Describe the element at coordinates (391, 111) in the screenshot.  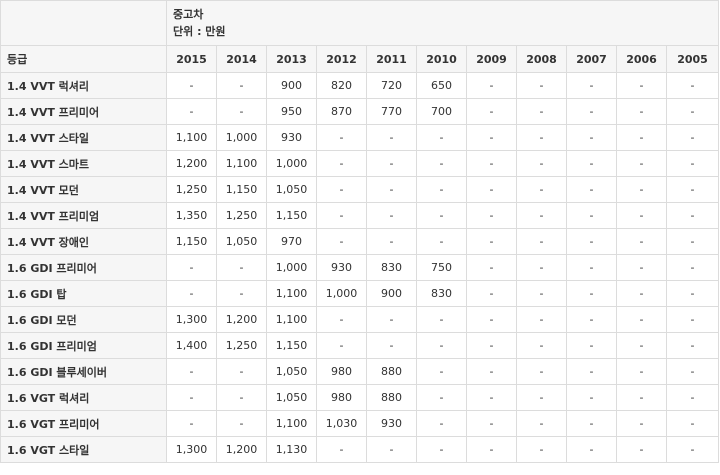
I see `price-cell: 770` at that location.